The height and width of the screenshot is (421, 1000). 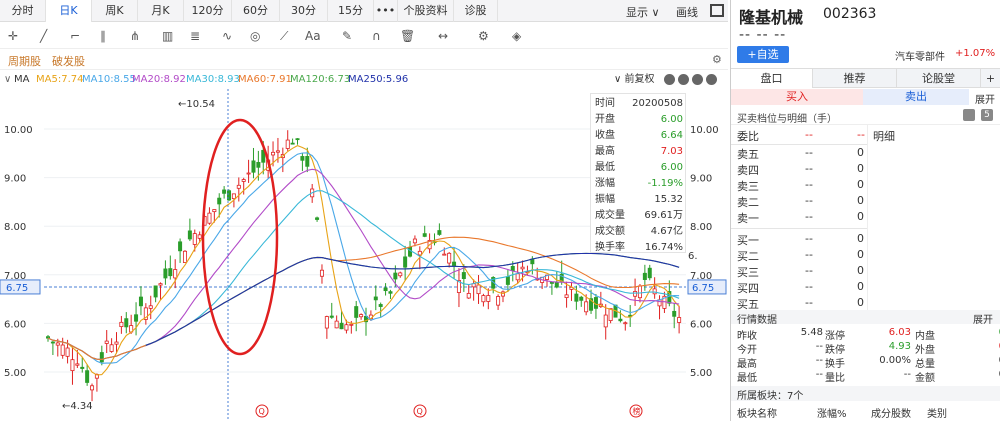 I want to click on panel-toggle-icon, so click(x=717, y=10).